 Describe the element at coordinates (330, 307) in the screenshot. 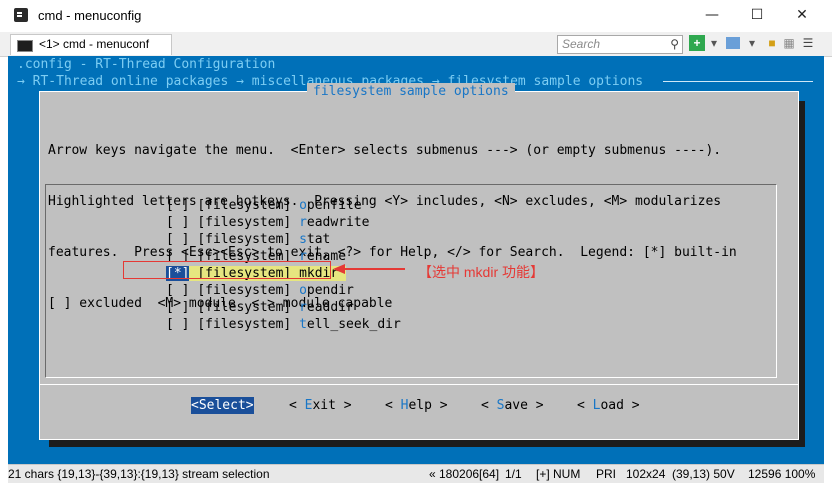

I see `item-label: eaddir` at that location.